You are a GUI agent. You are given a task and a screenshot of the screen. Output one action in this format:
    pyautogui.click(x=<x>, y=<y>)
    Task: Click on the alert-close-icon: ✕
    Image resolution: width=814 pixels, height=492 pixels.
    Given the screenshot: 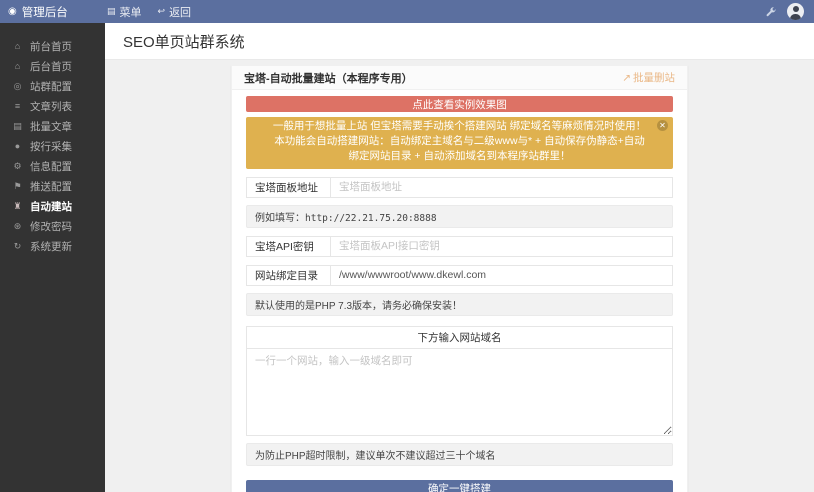 What is the action you would take?
    pyautogui.click(x=662, y=125)
    